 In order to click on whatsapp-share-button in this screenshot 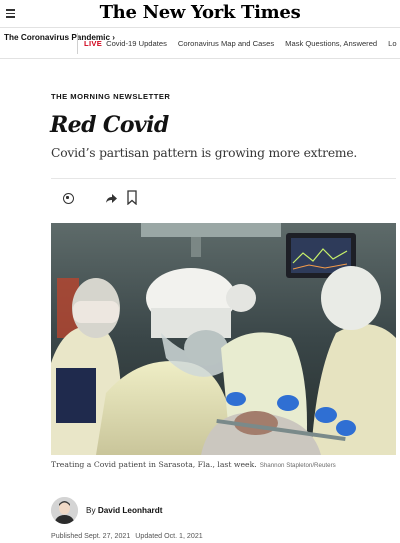, I will do `click(68, 198)`.